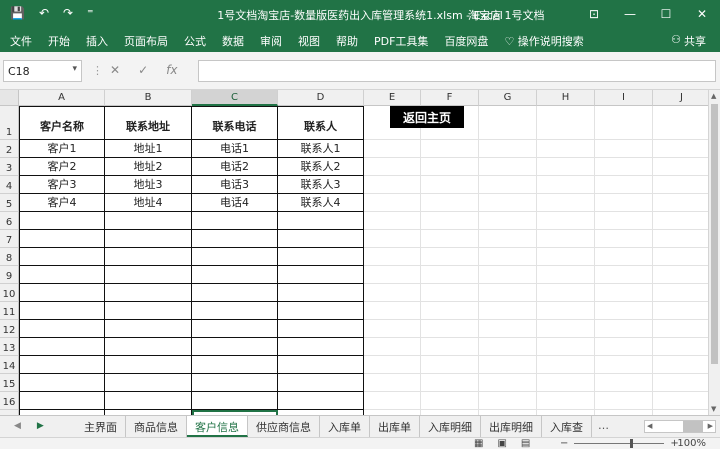 This screenshot has height=449, width=720. Describe the element at coordinates (235, 203) in the screenshot. I see `table-cell: 电话4` at that location.